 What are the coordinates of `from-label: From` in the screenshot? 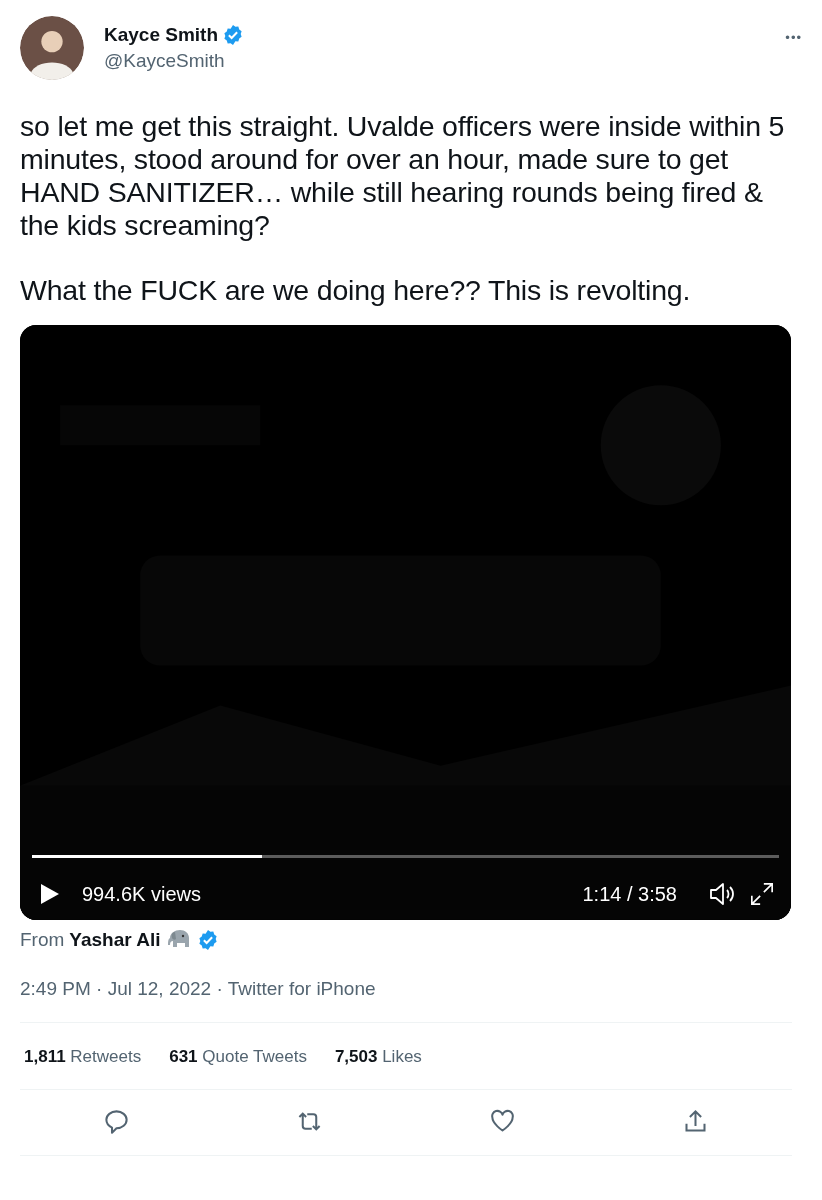 It's located at (42, 940).